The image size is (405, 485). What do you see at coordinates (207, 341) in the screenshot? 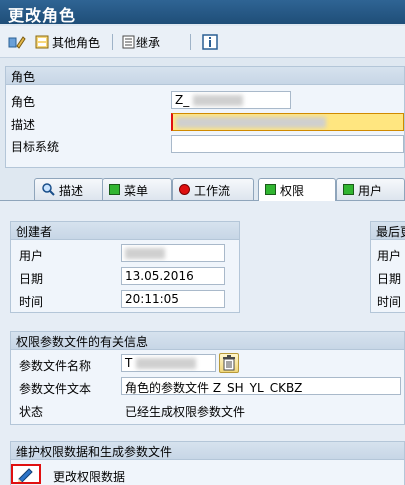
I see `profile-info-title: 权限参数文件的有关信息` at bounding box center [207, 341].